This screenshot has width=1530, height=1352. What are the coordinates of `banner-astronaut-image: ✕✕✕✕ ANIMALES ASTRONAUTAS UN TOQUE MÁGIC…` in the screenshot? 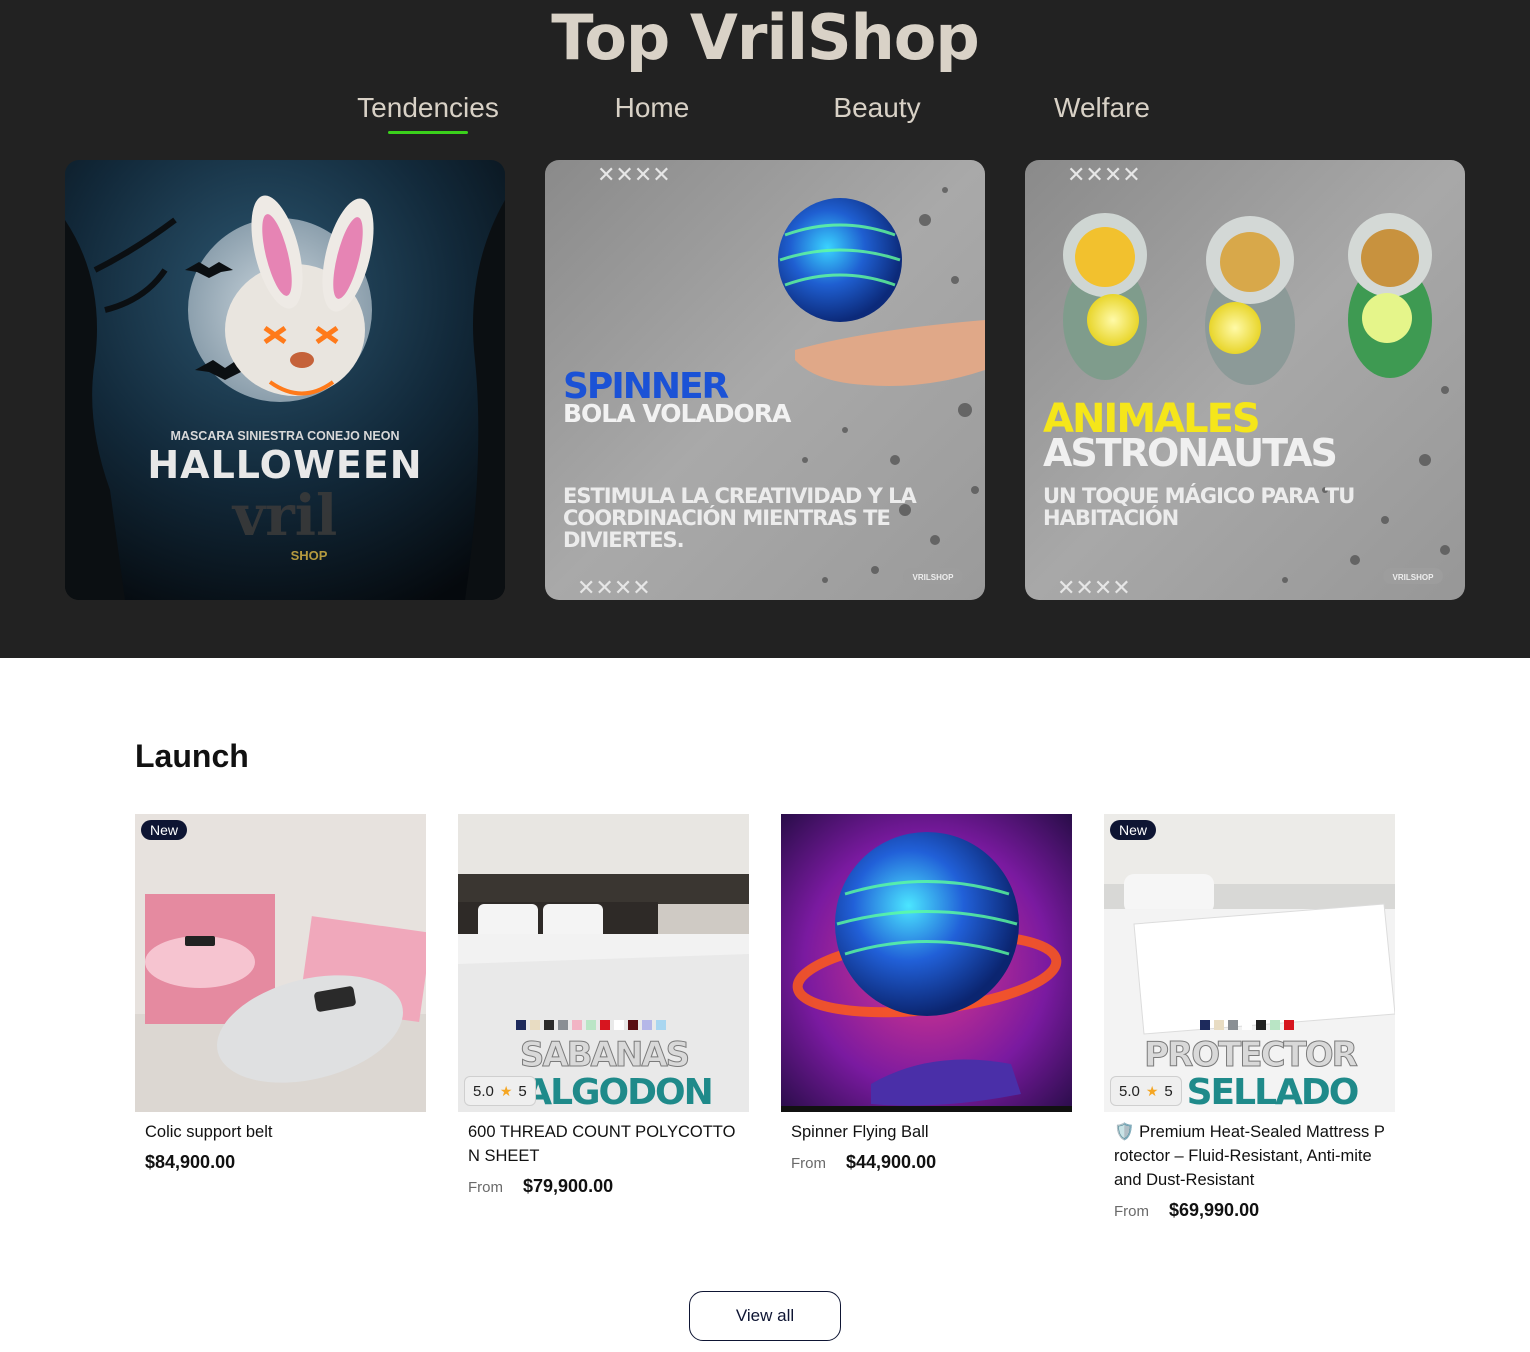 It's located at (1245, 380).